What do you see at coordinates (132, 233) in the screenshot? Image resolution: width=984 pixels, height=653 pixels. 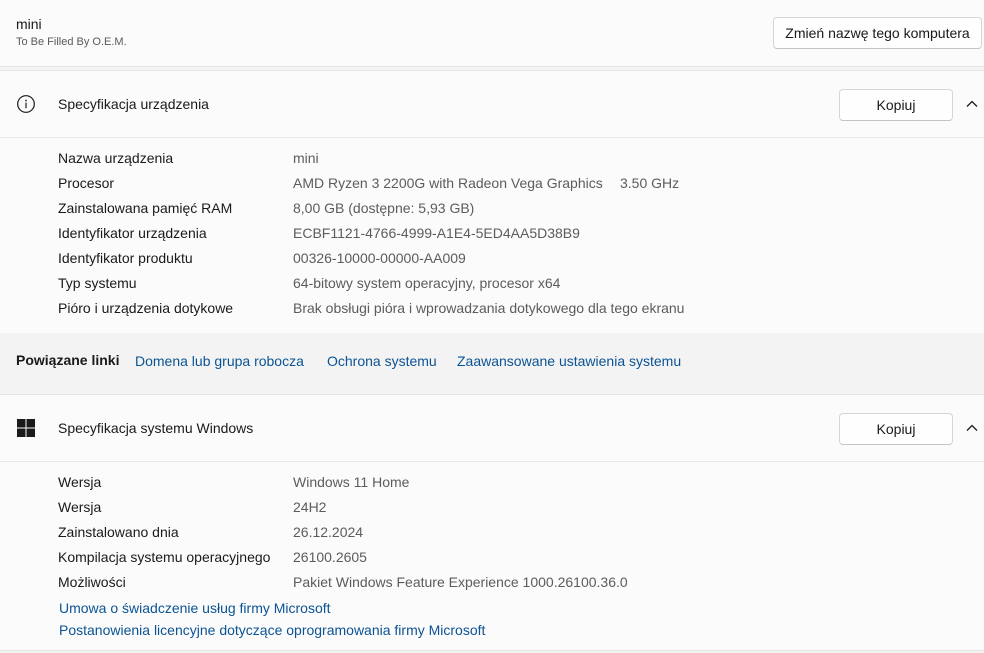 I see `spec-label: Identyfikator urządzenia` at bounding box center [132, 233].